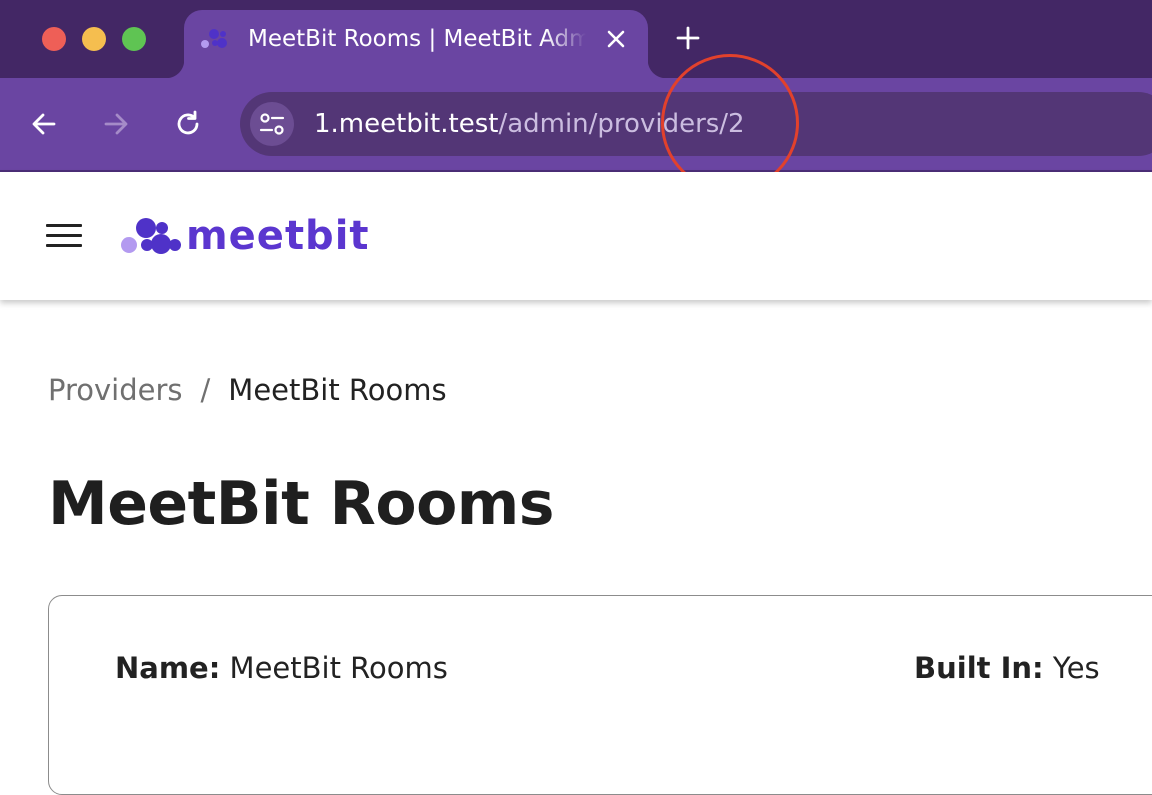  I want to click on brand-logo: meetbit, so click(245, 236).